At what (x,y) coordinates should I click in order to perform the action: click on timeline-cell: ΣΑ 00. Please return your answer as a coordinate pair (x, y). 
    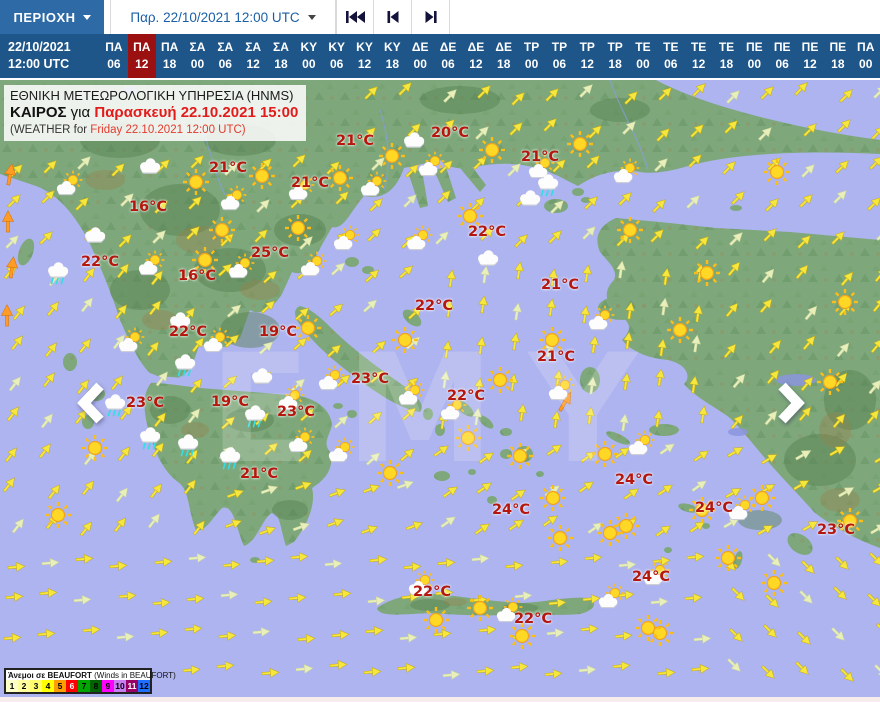
    Looking at the image, I should click on (198, 56).